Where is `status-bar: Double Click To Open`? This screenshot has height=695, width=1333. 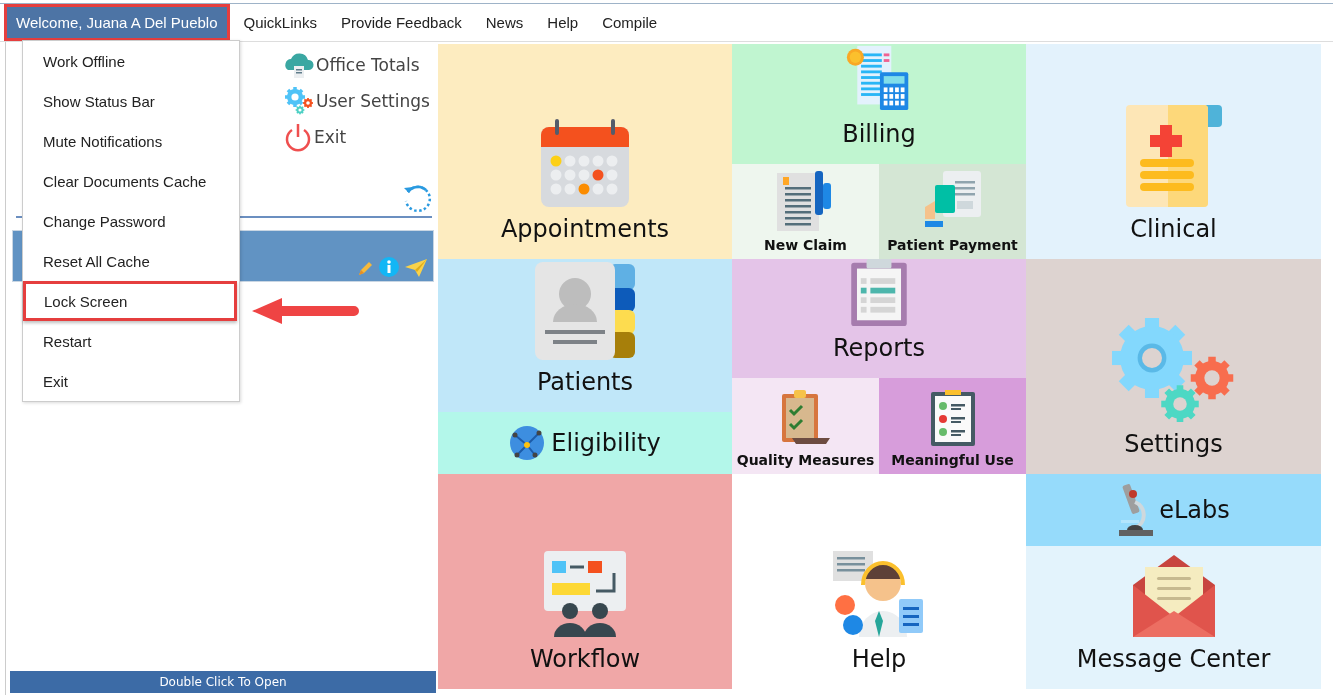
status-bar: Double Click To Open is located at coordinates (223, 682).